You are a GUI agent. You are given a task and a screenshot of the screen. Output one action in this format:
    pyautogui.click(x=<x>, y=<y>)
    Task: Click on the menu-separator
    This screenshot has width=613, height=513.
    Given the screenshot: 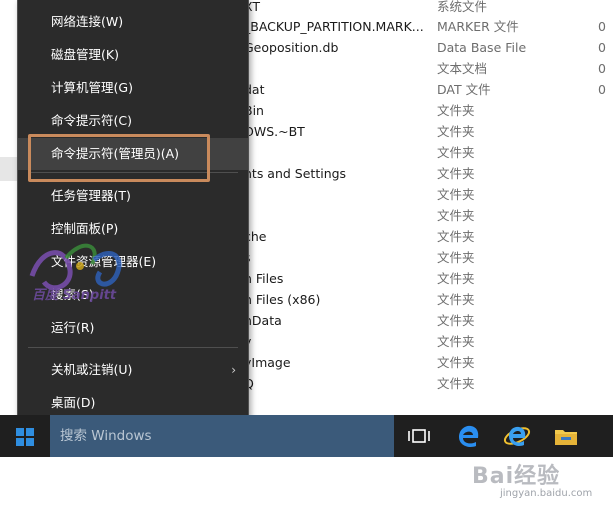 What is the action you would take?
    pyautogui.click(x=133, y=347)
    